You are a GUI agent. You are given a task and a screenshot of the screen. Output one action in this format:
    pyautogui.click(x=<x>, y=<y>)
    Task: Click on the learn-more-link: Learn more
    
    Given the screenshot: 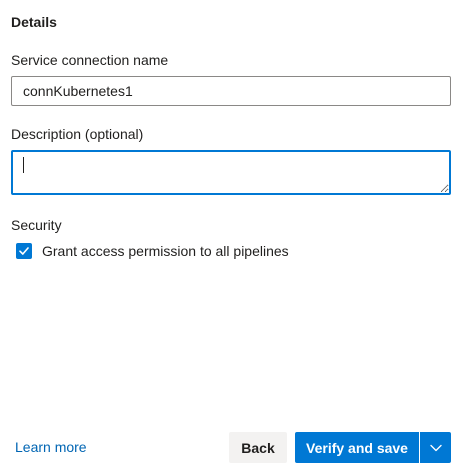 What is the action you would take?
    pyautogui.click(x=51, y=447)
    